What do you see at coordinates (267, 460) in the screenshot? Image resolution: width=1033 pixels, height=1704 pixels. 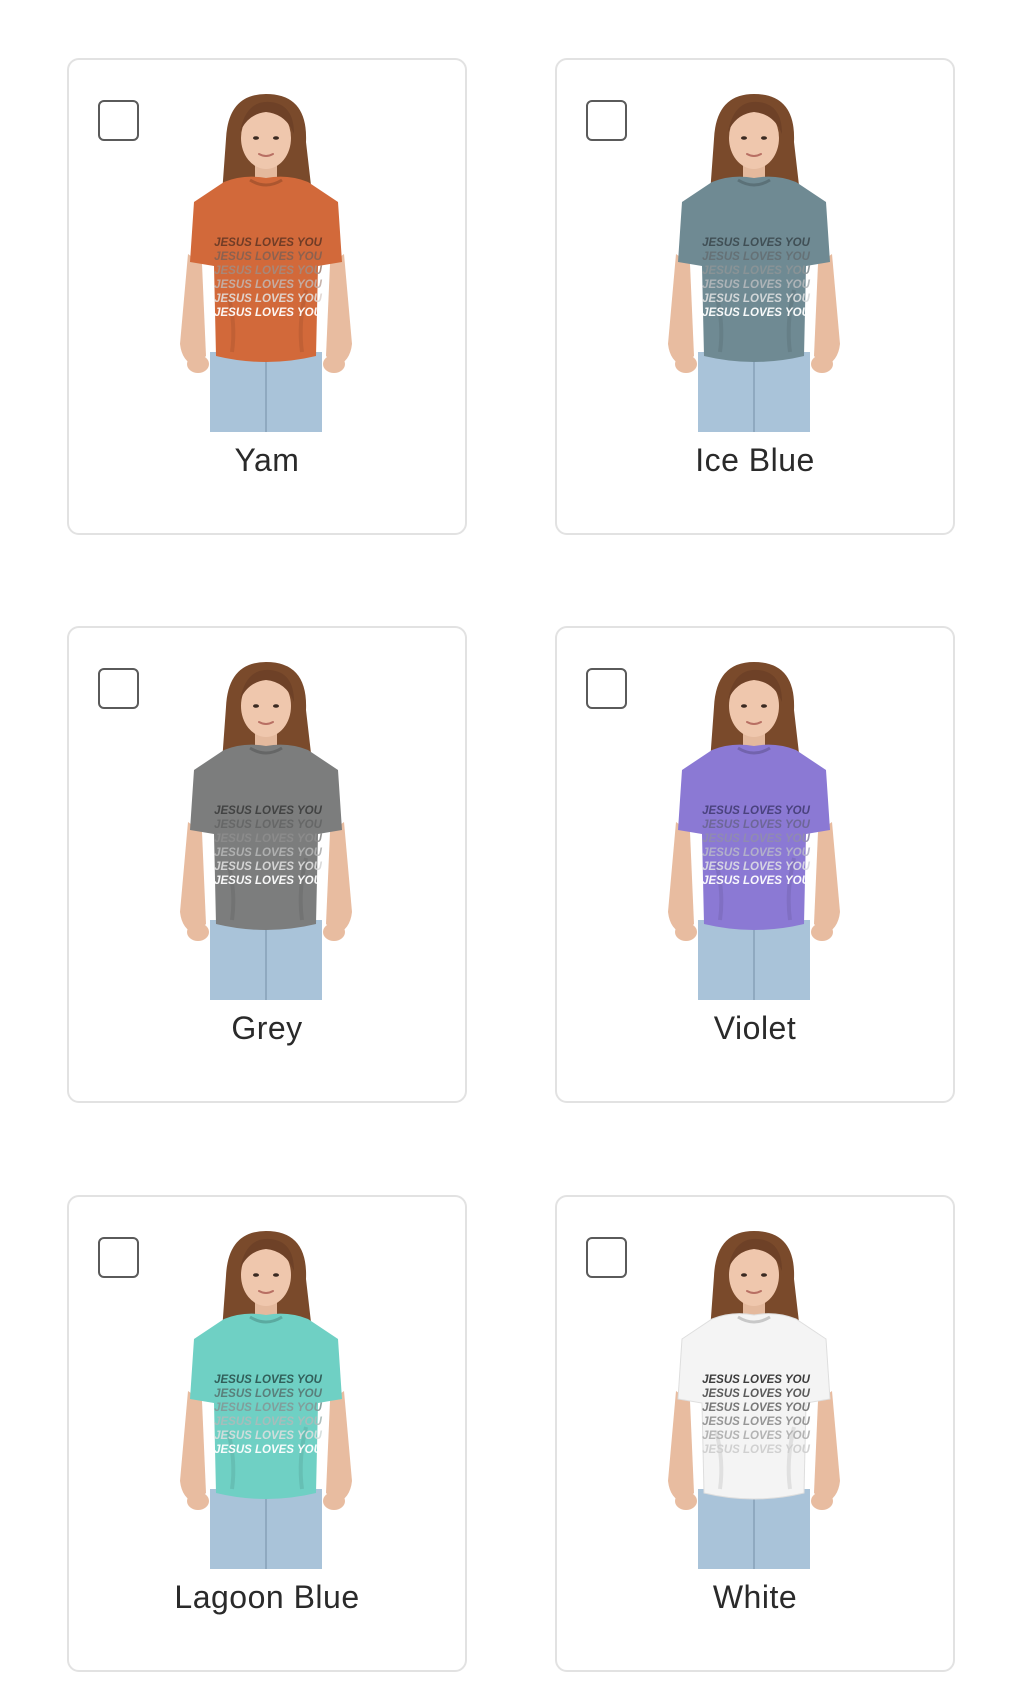 I see `color-label: Yam` at bounding box center [267, 460].